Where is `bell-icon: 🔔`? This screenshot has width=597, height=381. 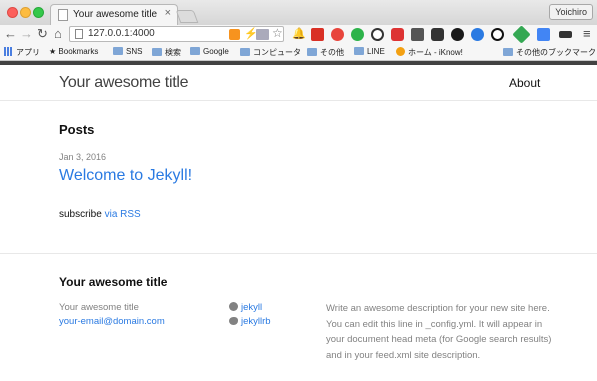
bell-icon: 🔔 is located at coordinates (299, 34).